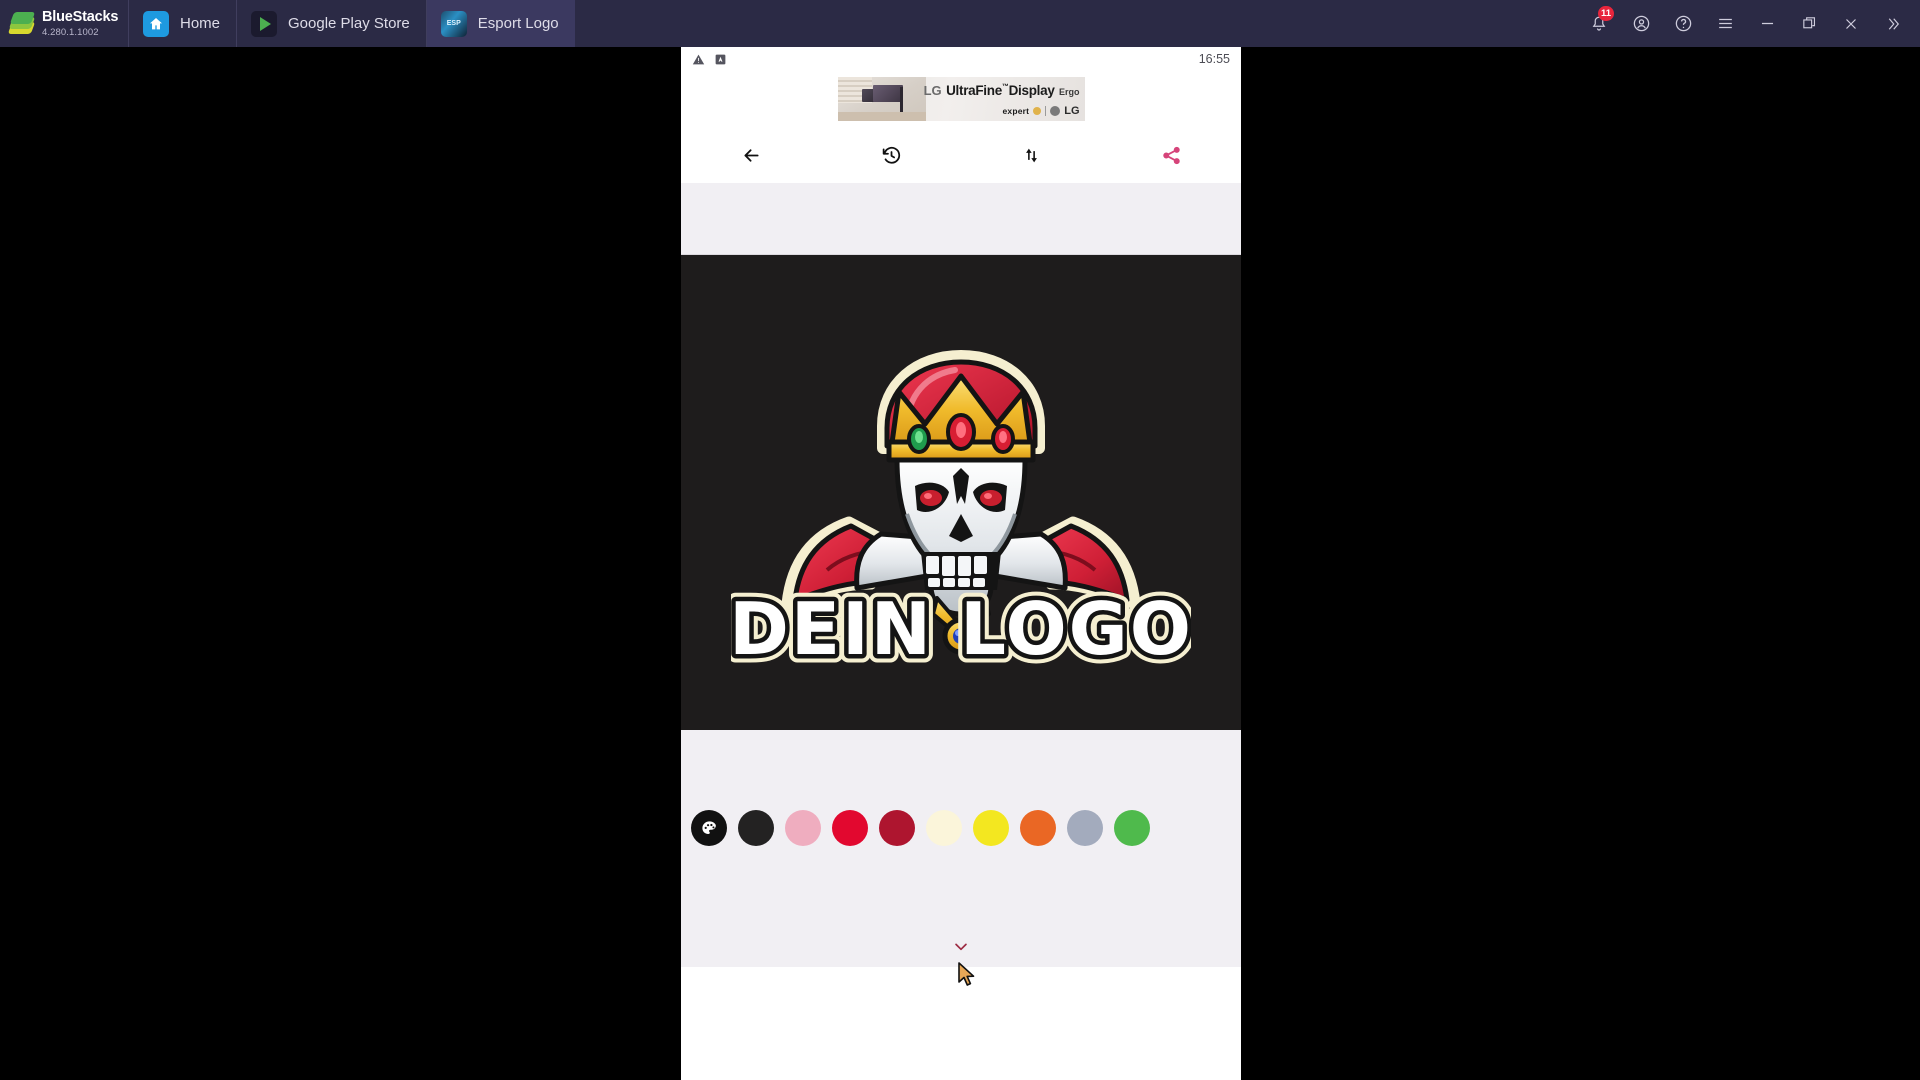 This screenshot has width=1920, height=1080. I want to click on bluestacks-title: BlueStacks, so click(80, 17).